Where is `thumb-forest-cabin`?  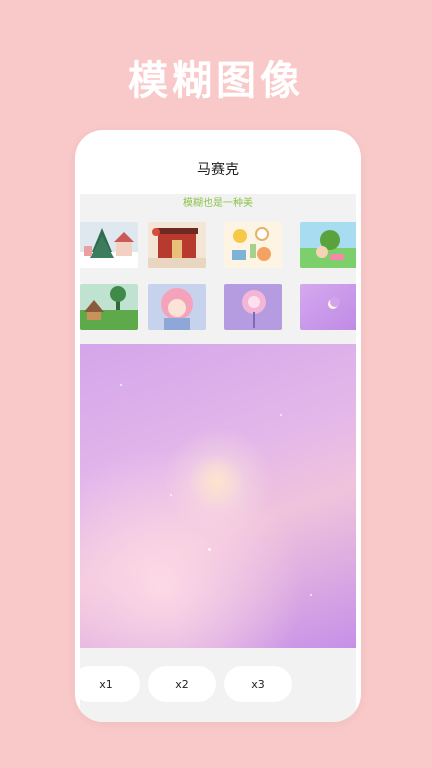
thumb-forest-cabin is located at coordinates (109, 307).